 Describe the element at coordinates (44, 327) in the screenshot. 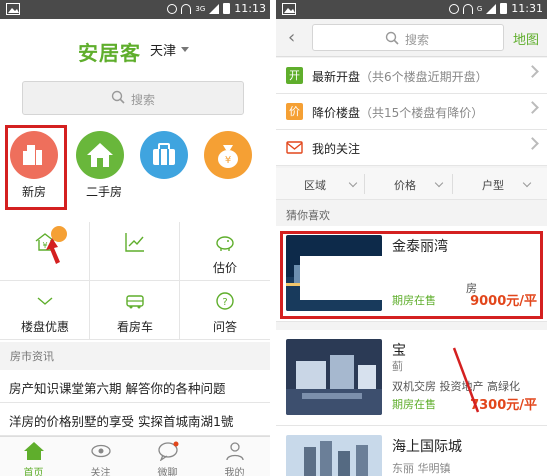

I see `grid-label: 楼盘优惠` at that location.